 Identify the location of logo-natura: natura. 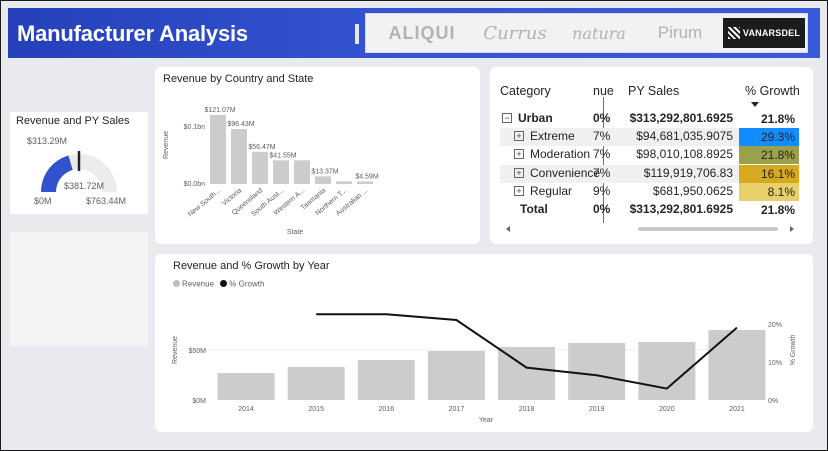
(599, 33).